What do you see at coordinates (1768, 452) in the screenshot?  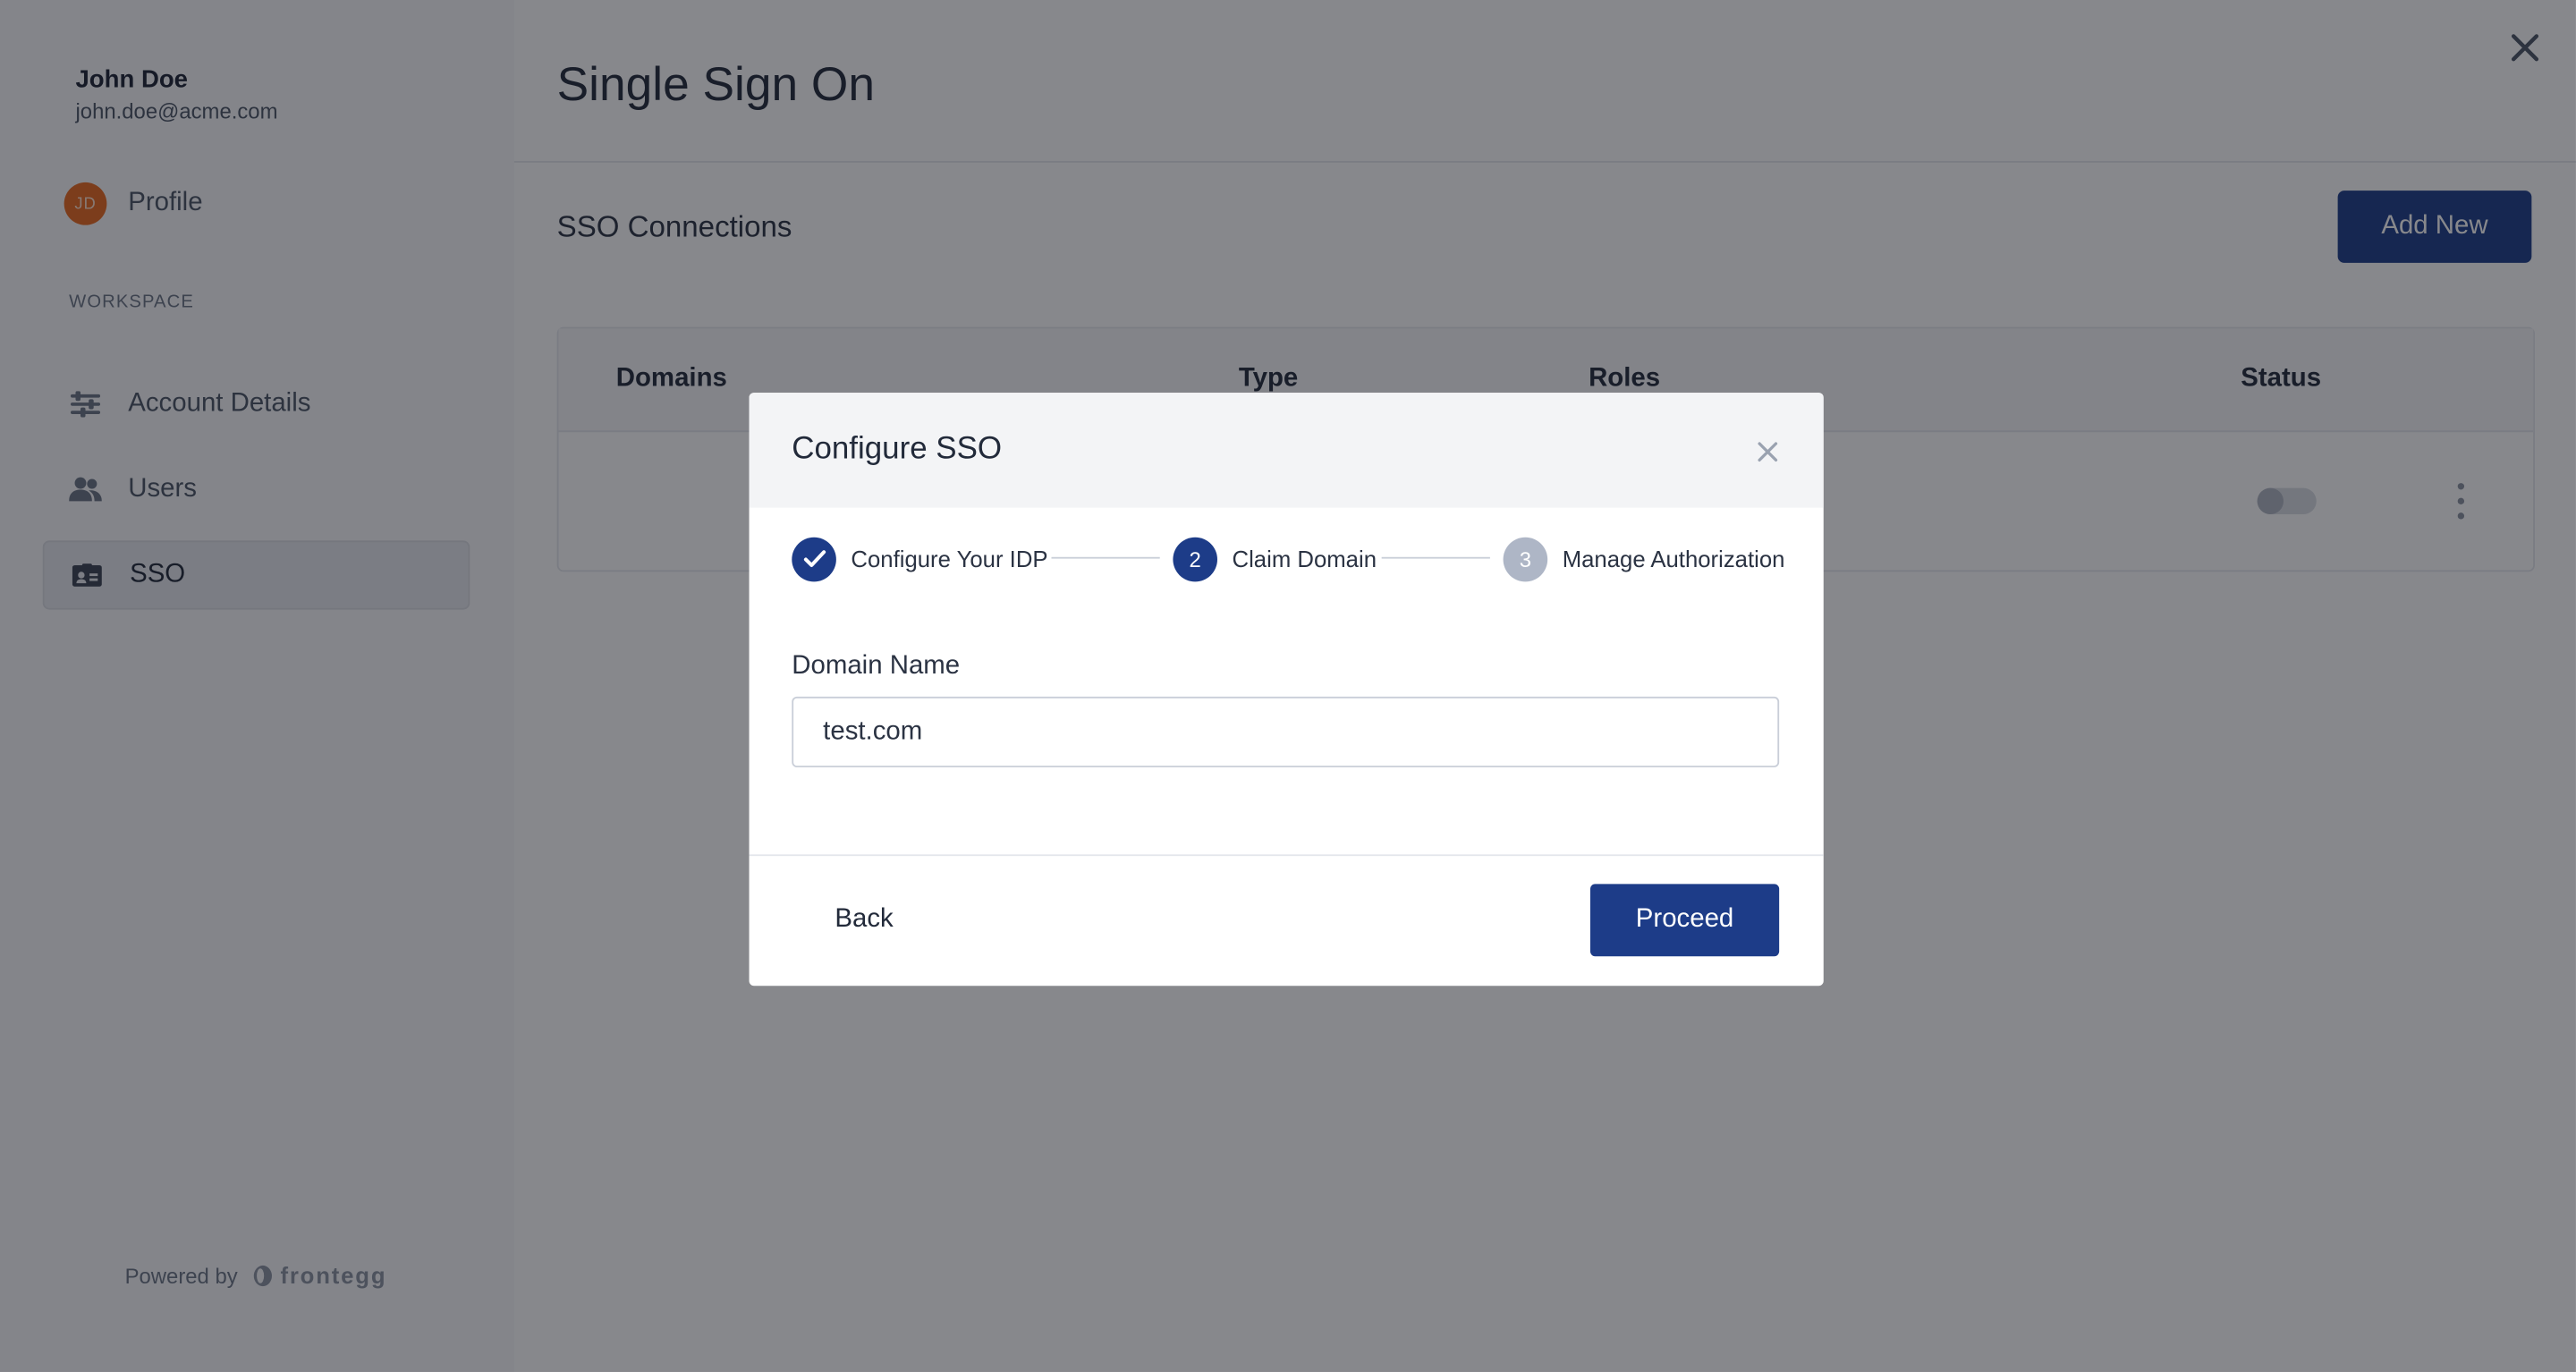 I see `close-icon` at bounding box center [1768, 452].